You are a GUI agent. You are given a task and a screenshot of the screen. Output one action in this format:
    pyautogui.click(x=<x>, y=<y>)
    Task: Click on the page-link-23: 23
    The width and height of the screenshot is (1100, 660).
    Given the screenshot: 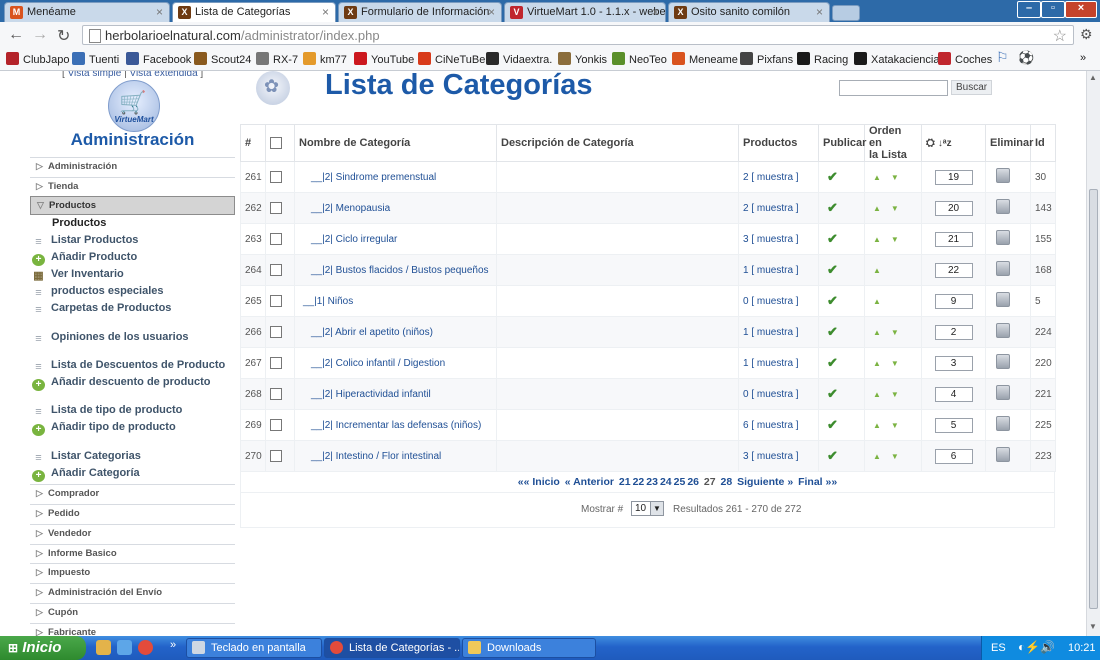 What is the action you would take?
    pyautogui.click(x=652, y=482)
    